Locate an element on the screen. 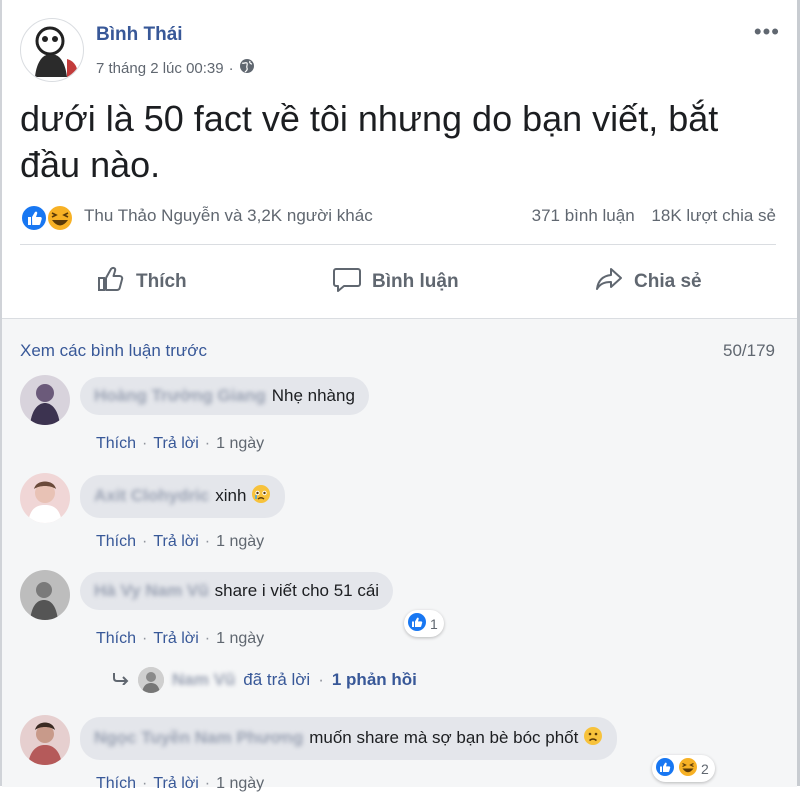 The image size is (800, 793). comment-count-link: 371 bình luận is located at coordinates (583, 215).